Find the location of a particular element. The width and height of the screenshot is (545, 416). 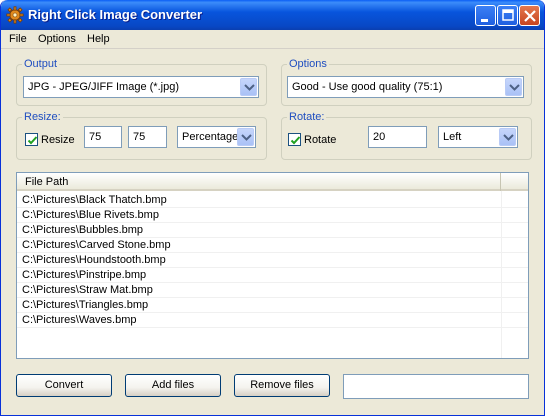

list-item: C:\Pictures\Carved Stone.bmp is located at coordinates (272, 245).